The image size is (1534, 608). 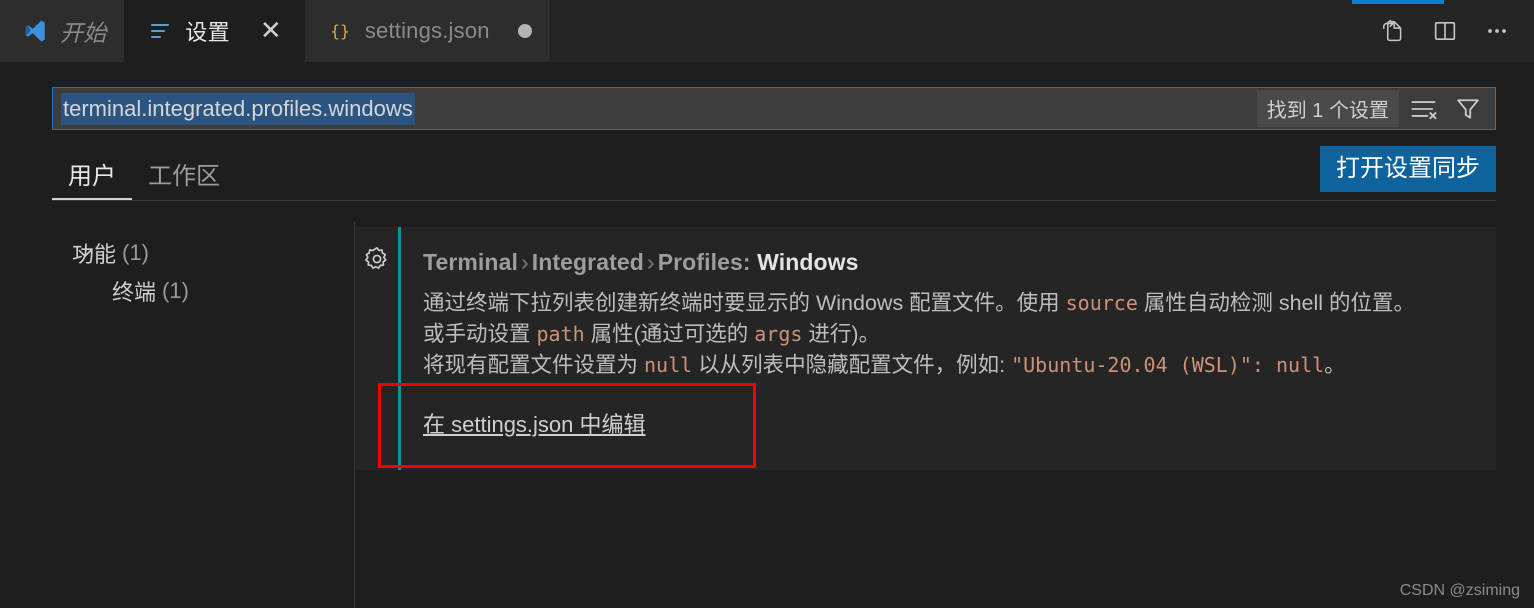 What do you see at coordinates (669, 334) in the screenshot?
I see `desc-text: 属性(通过可选的` at bounding box center [669, 334].